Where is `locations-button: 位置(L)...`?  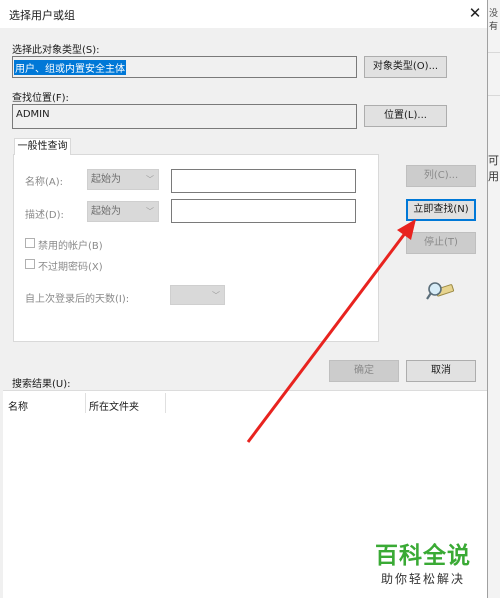
locations-button: 位置(L)... is located at coordinates (405, 116).